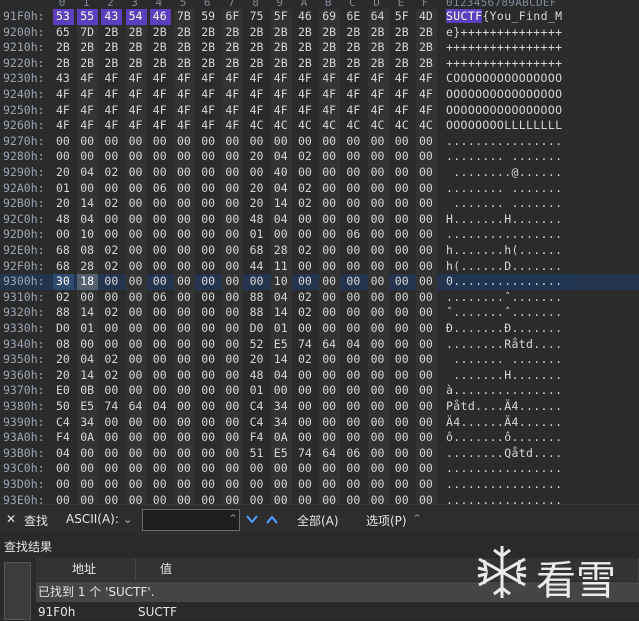 The width and height of the screenshot is (639, 621). I want to click on hex-byte: 43, so click(112, 17).